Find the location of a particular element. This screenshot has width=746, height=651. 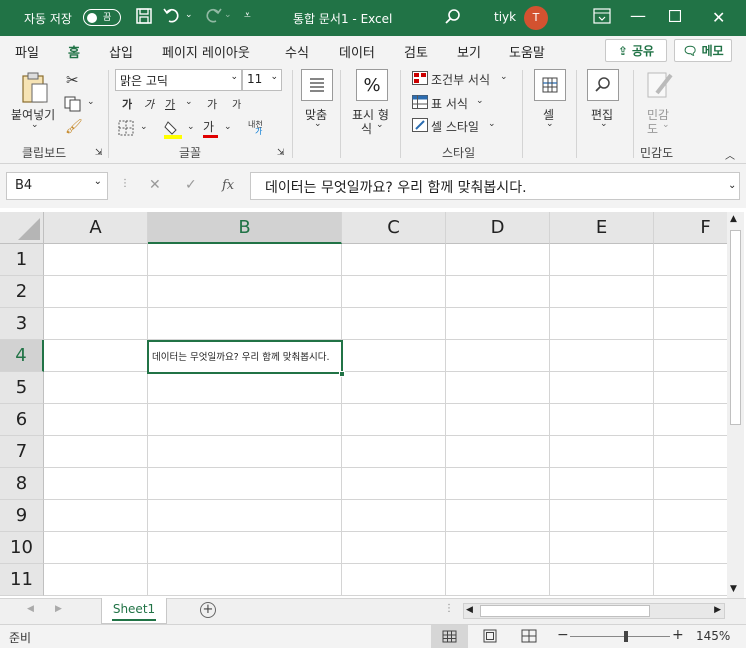

column-header-b: B is located at coordinates (245, 228).